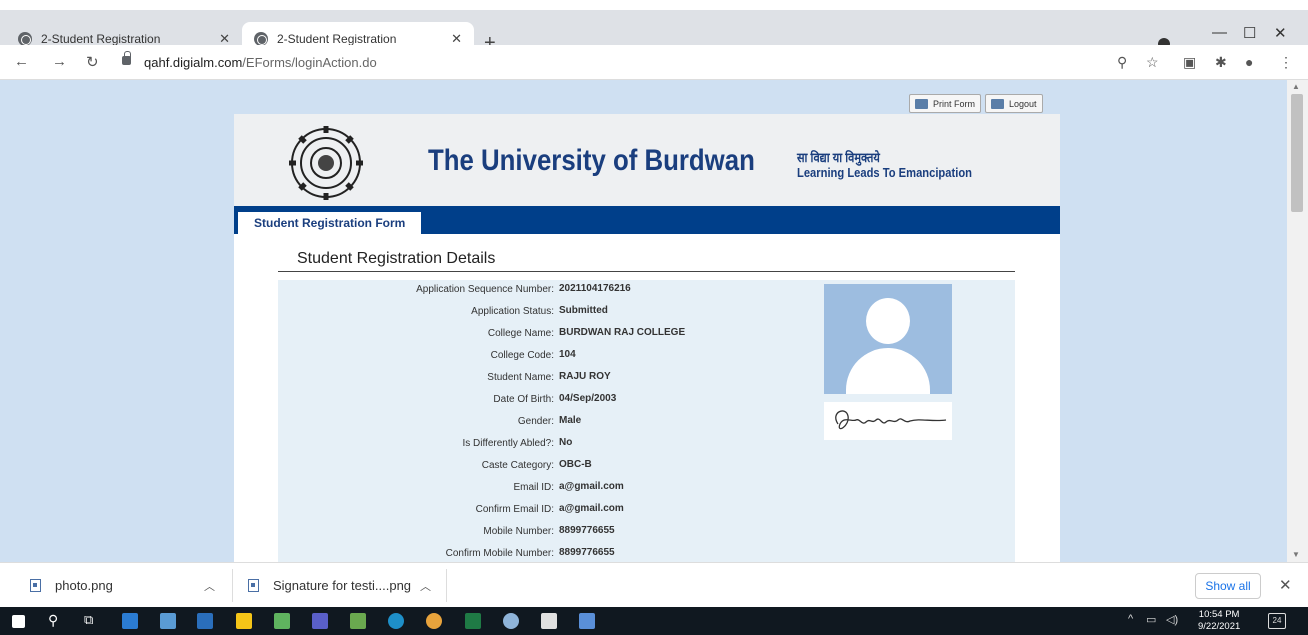 The width and height of the screenshot is (1308, 635). I want to click on windows-start-icon, so click(18, 621).